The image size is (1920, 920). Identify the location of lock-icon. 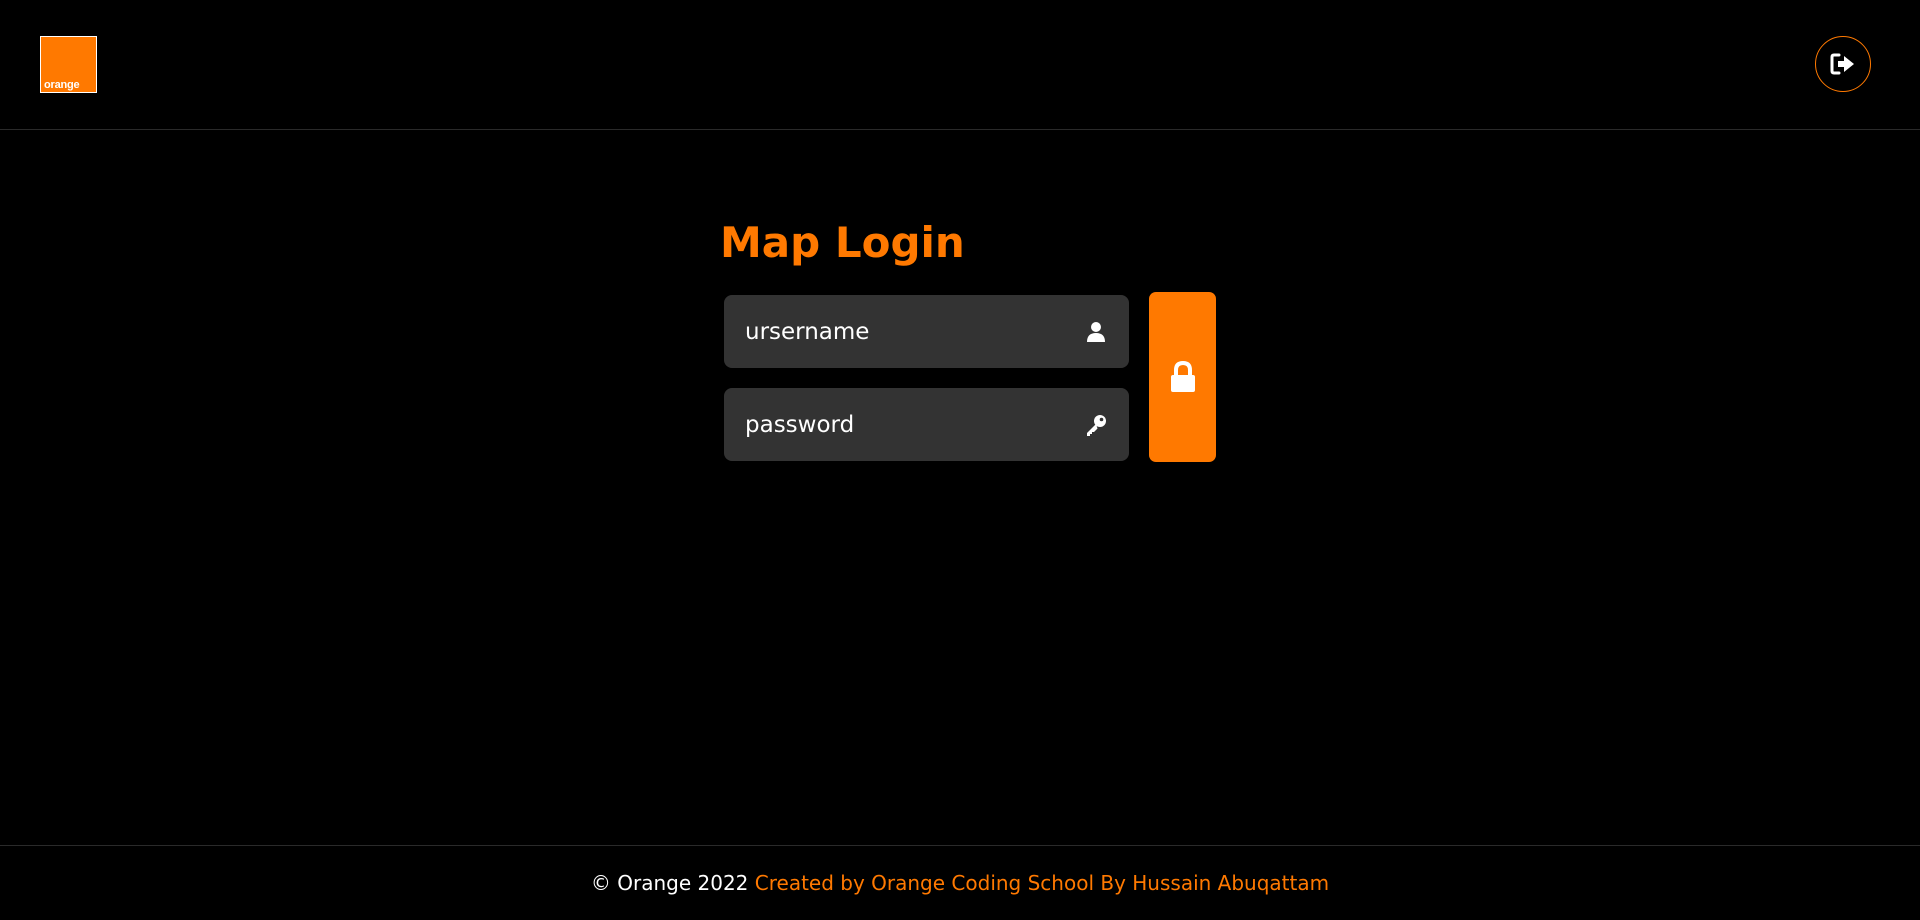
(1182, 376).